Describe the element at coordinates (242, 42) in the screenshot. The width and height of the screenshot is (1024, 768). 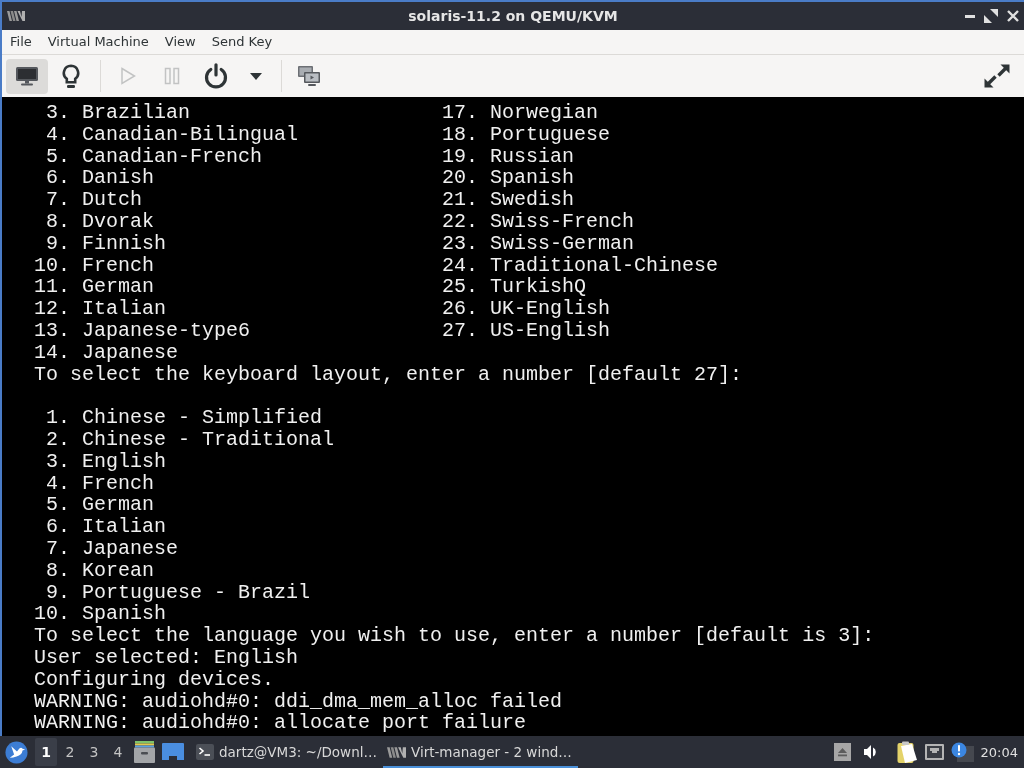
I see `menu-item: Send Key` at that location.